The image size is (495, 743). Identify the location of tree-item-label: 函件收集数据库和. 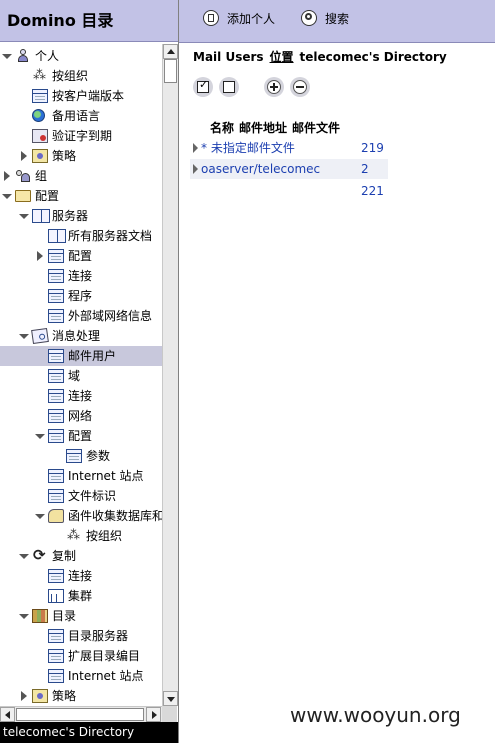
(115, 516).